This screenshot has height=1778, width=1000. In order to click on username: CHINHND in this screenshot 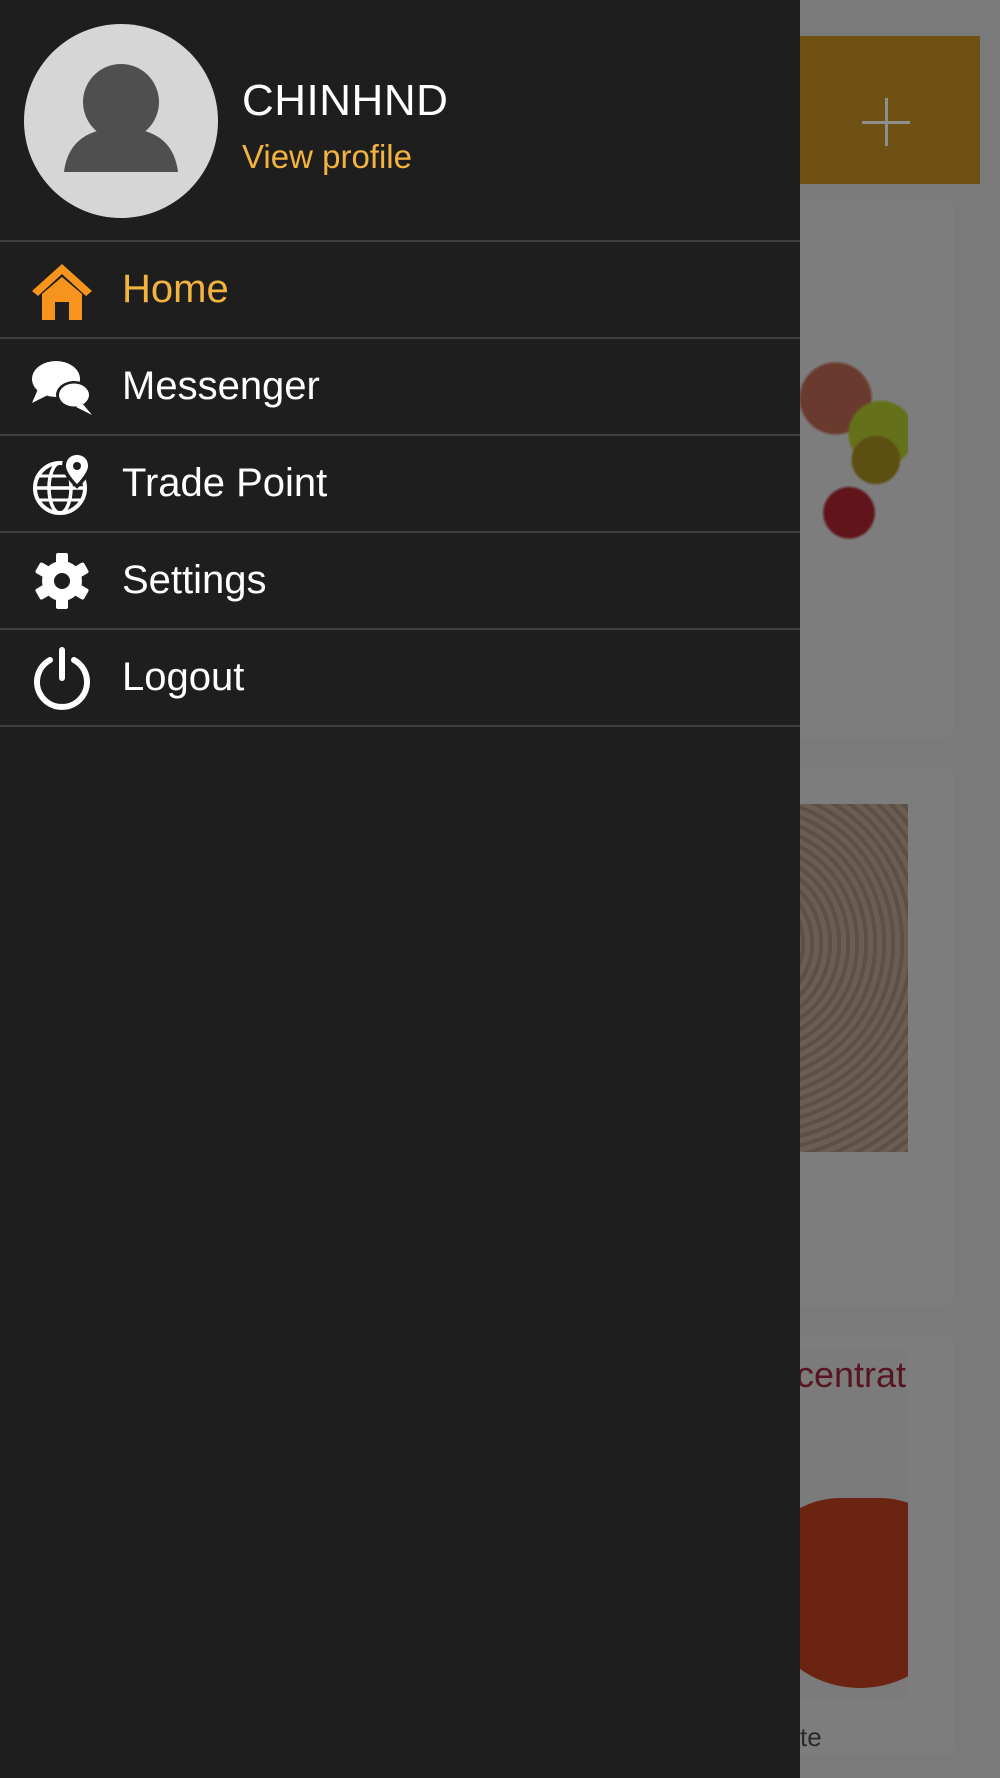, I will do `click(345, 100)`.